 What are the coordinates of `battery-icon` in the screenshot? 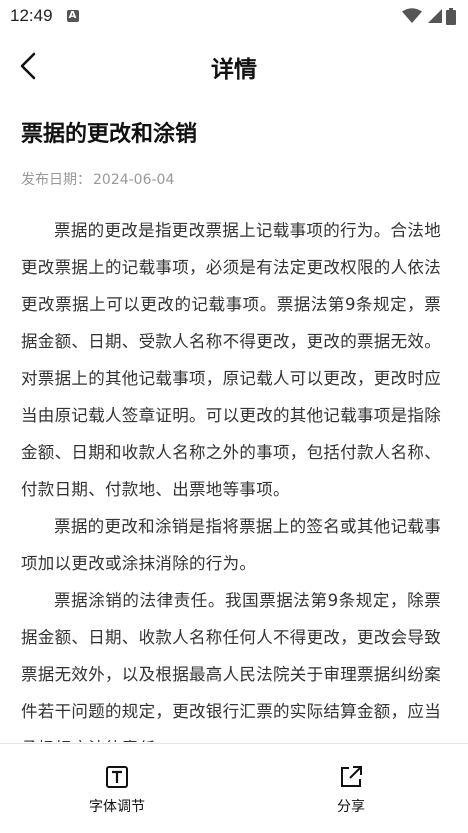 It's located at (451, 16).